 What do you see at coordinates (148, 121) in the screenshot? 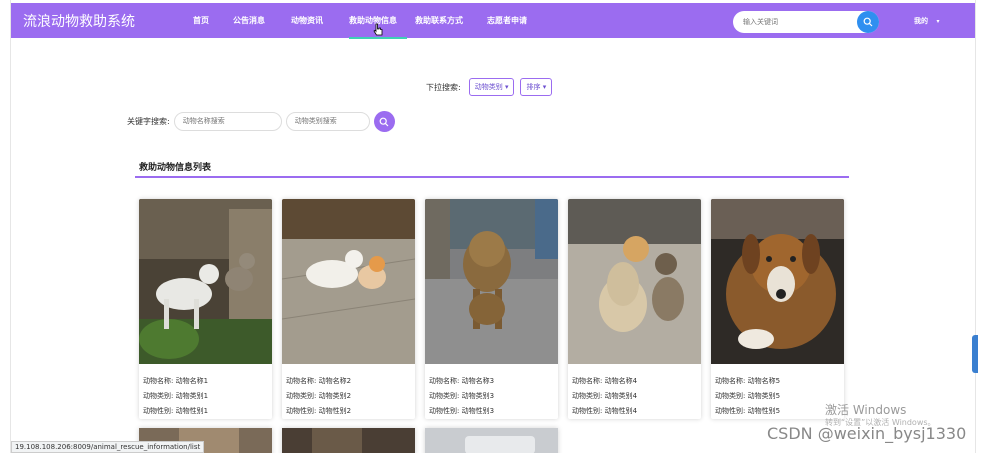
I see `keyword-search-label: 关键字搜索:` at bounding box center [148, 121].